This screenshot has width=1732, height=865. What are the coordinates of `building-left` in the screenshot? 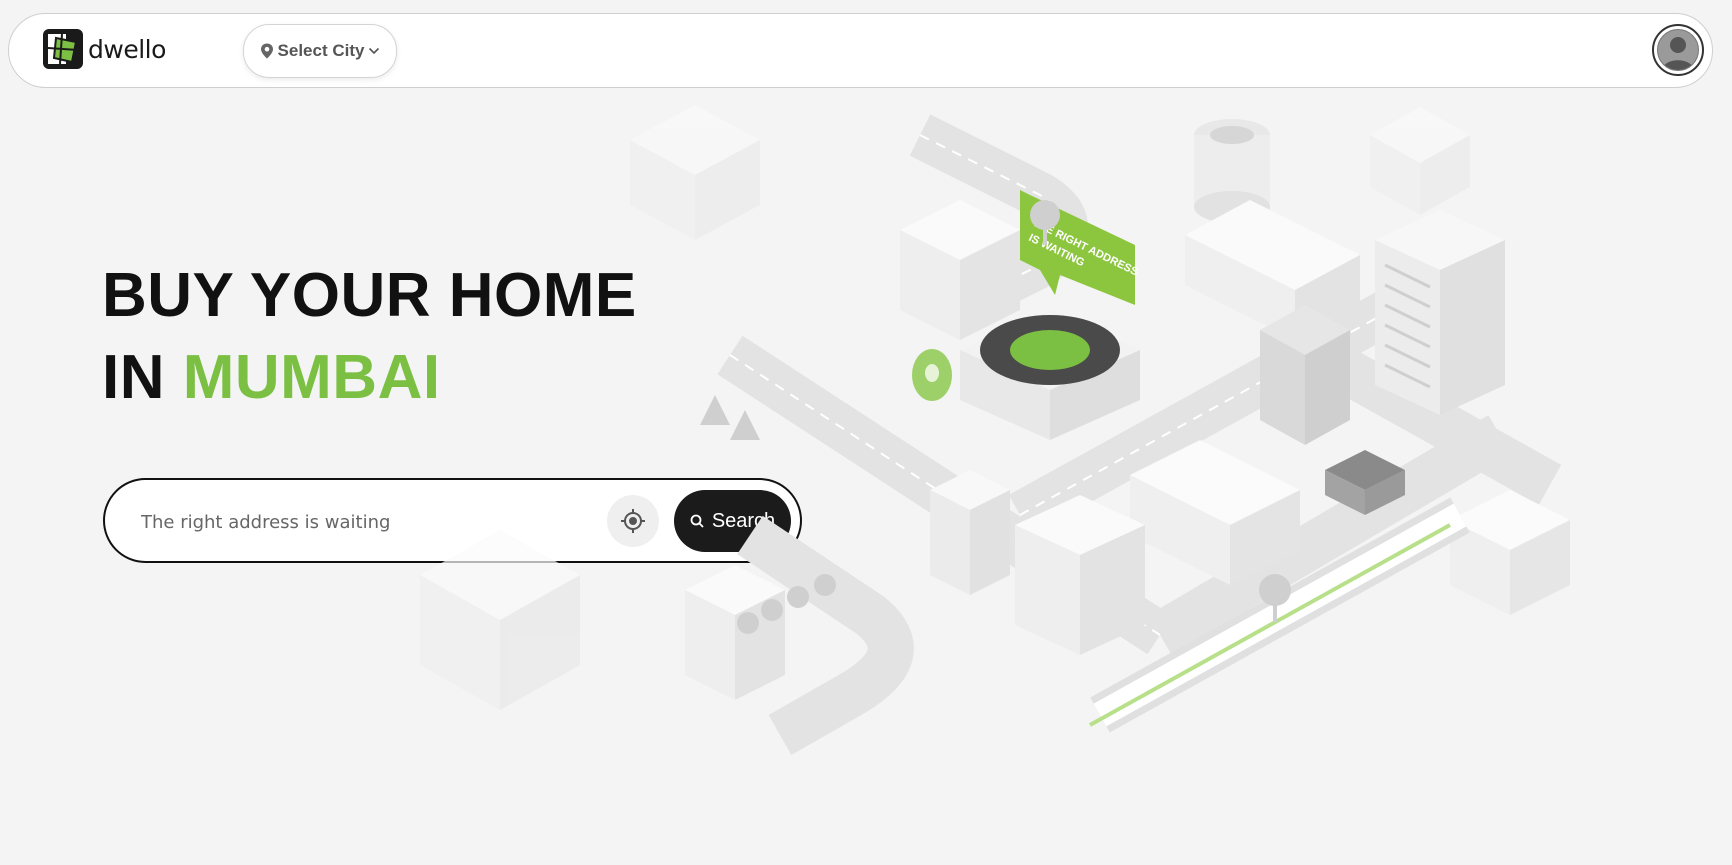 It's located at (960, 270).